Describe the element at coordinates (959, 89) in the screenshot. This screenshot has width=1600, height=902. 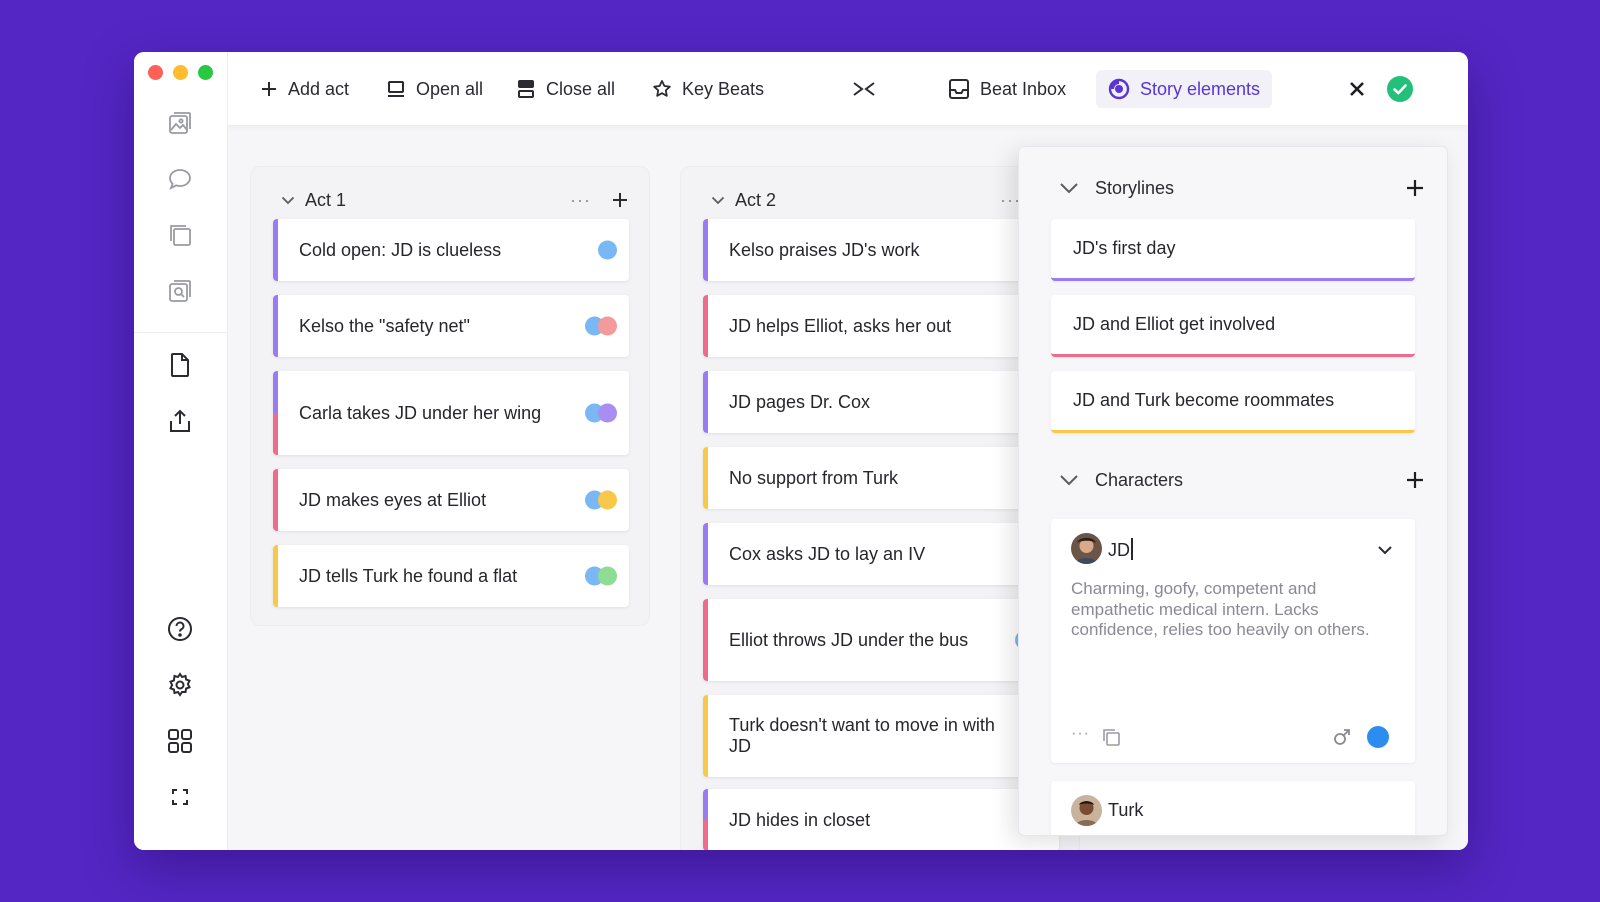
I see `inbox-icon` at that location.